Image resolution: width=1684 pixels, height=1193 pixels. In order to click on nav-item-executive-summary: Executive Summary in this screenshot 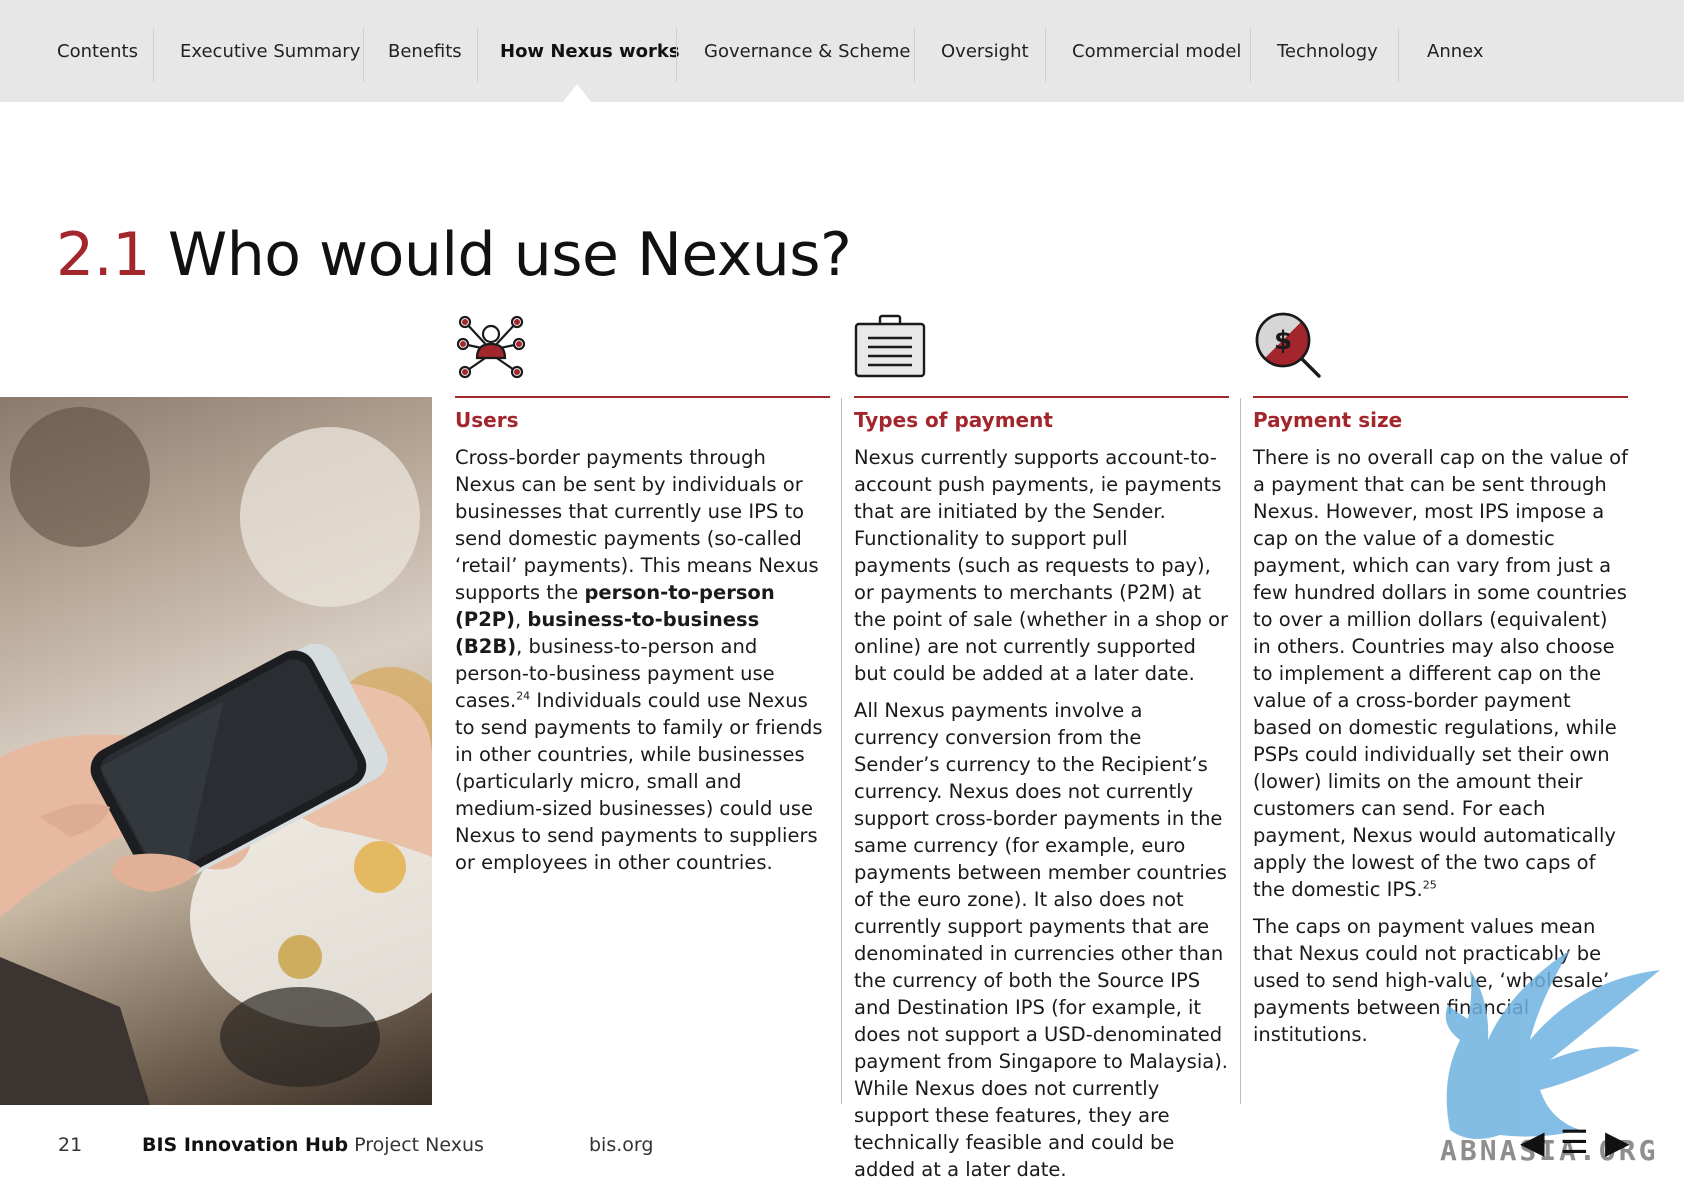, I will do `click(270, 51)`.